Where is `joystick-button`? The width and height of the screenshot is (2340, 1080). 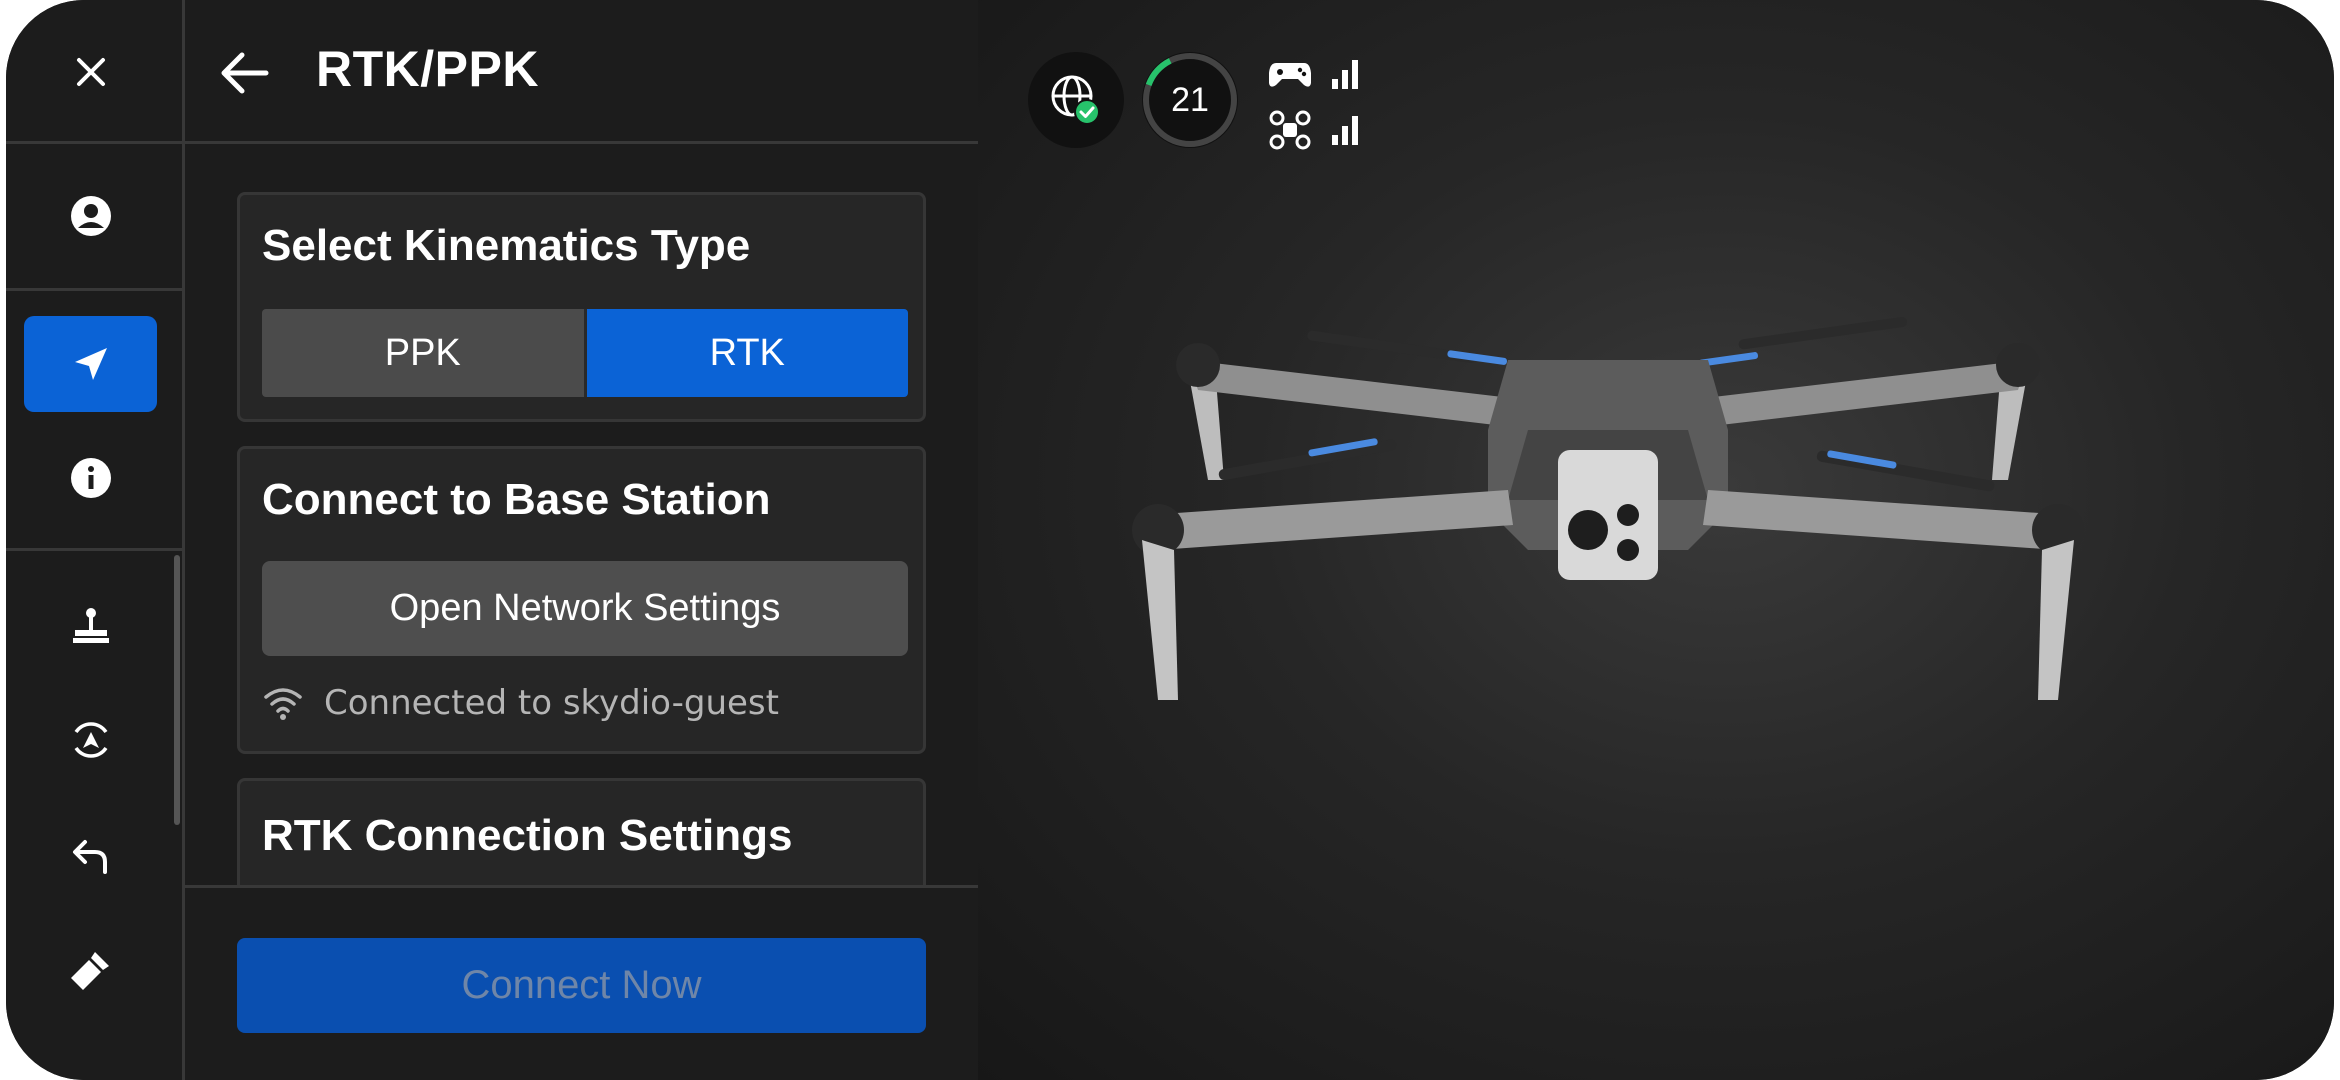 joystick-button is located at coordinates (90, 626).